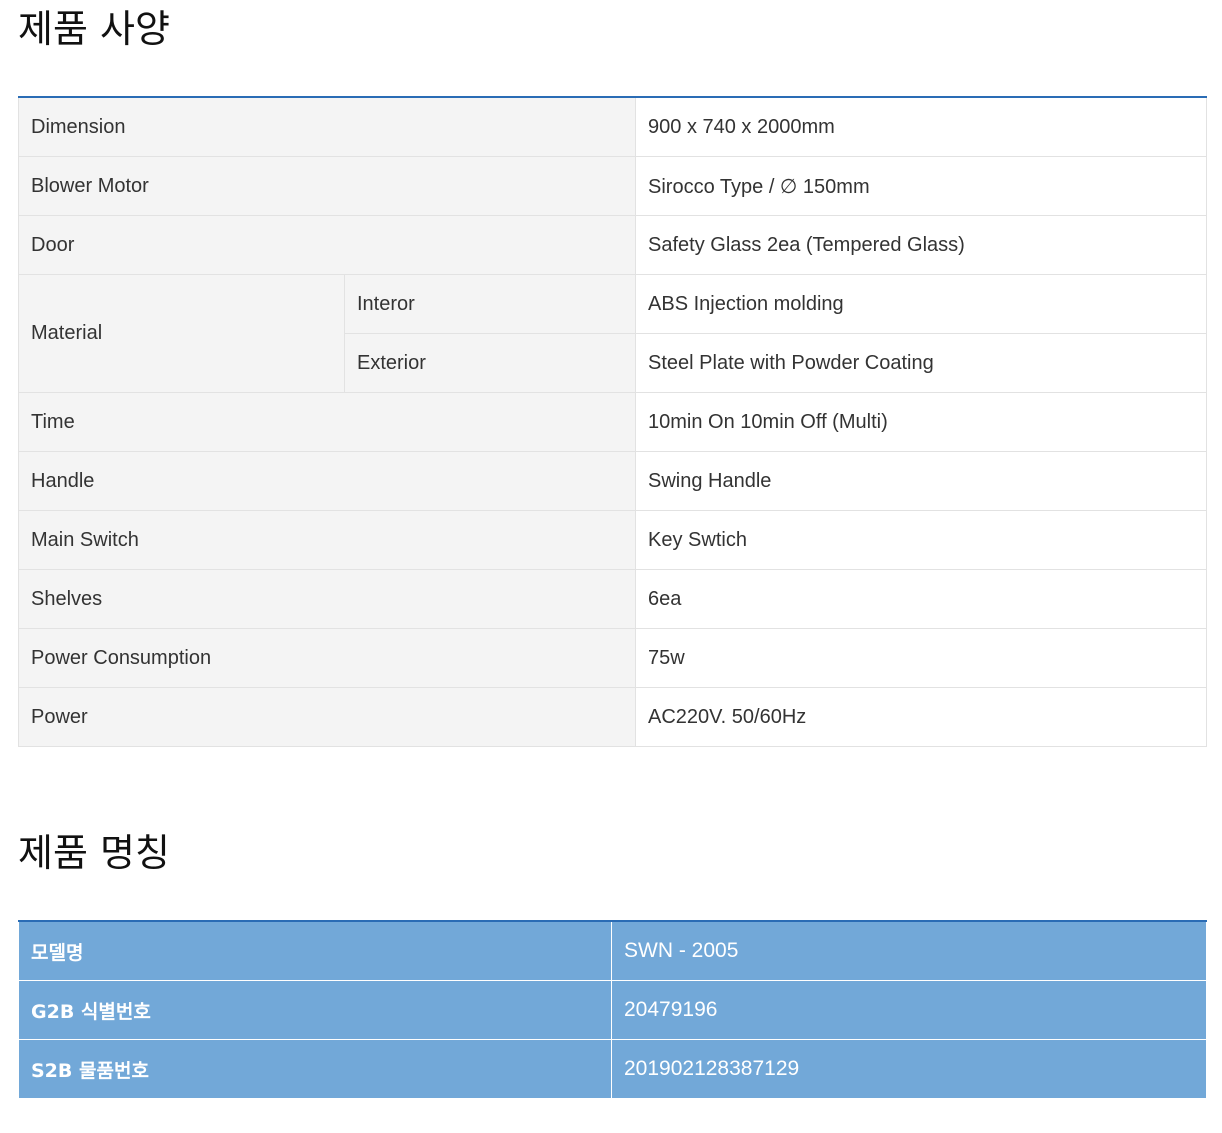 The height and width of the screenshot is (1133, 1222). I want to click on spec-label: Main Switch, so click(327, 540).